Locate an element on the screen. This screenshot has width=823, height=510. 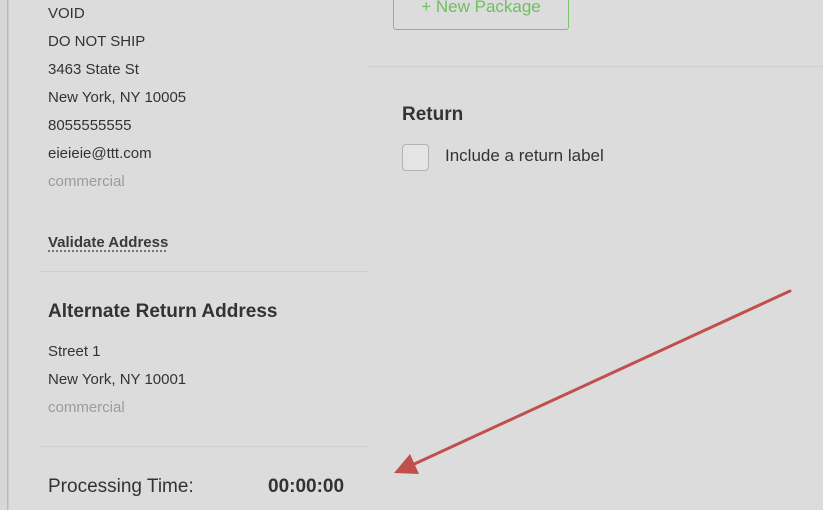
address-line: Street 1 is located at coordinates (74, 351).